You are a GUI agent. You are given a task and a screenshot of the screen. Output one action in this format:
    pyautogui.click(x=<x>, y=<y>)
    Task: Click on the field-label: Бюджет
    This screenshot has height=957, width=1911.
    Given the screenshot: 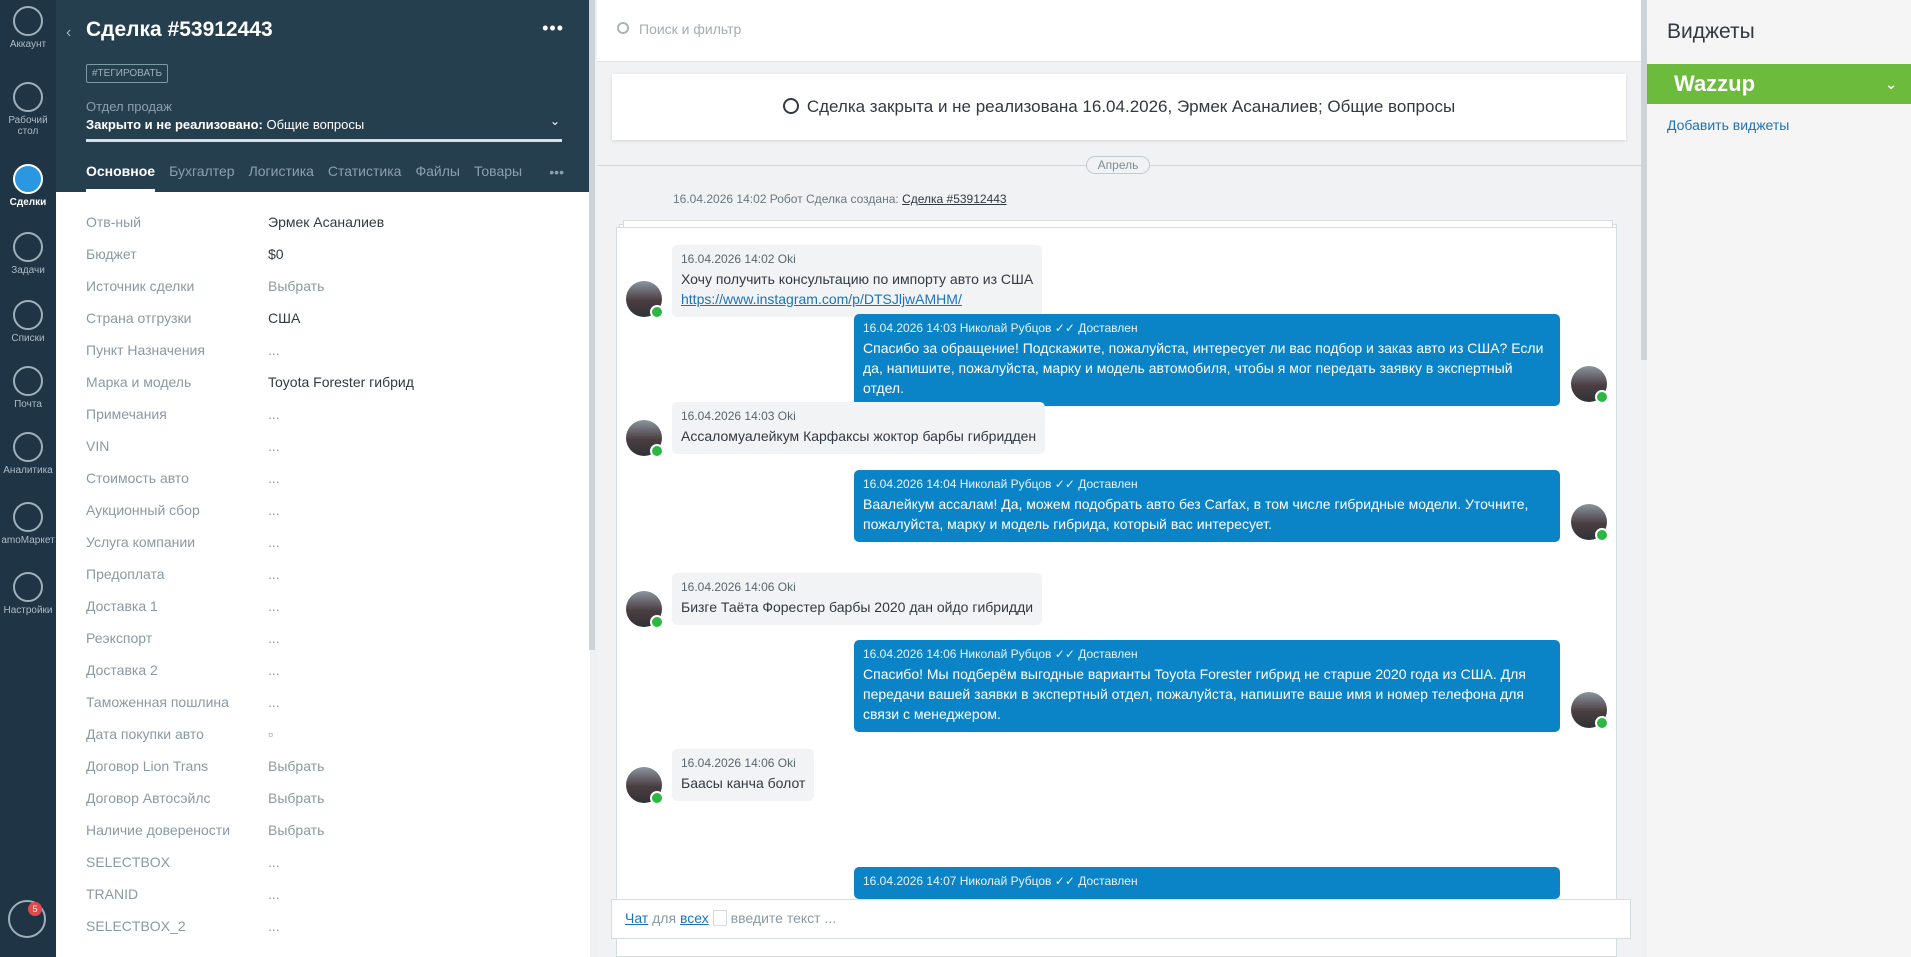 What is the action you would take?
    pyautogui.click(x=111, y=254)
    